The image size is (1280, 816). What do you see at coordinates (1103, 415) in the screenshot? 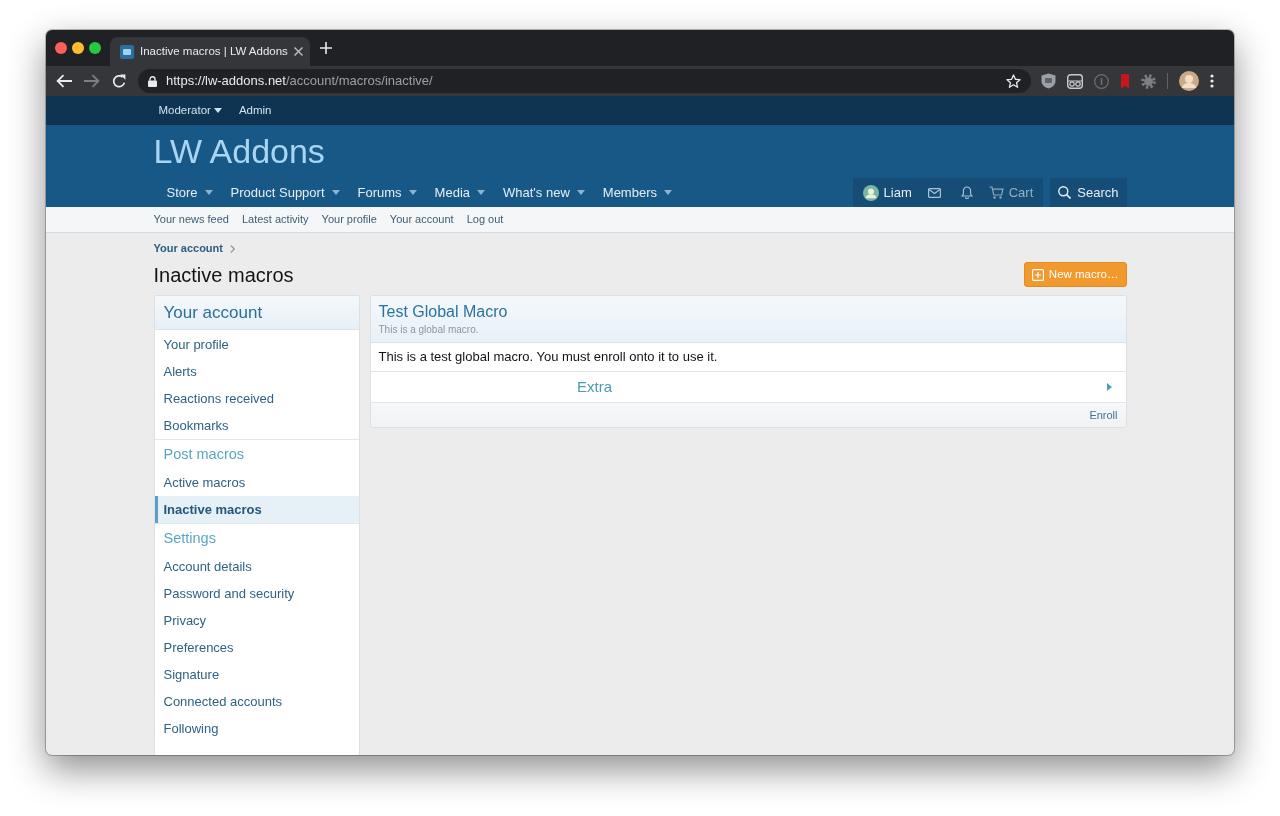
I see `enroll-link: Enroll` at bounding box center [1103, 415].